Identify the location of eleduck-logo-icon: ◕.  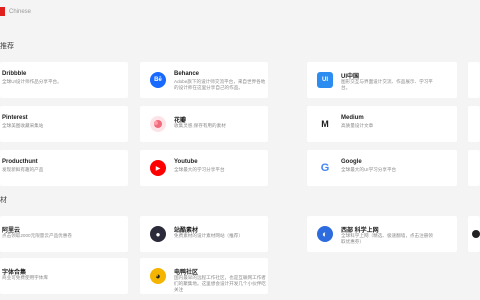
(158, 276).